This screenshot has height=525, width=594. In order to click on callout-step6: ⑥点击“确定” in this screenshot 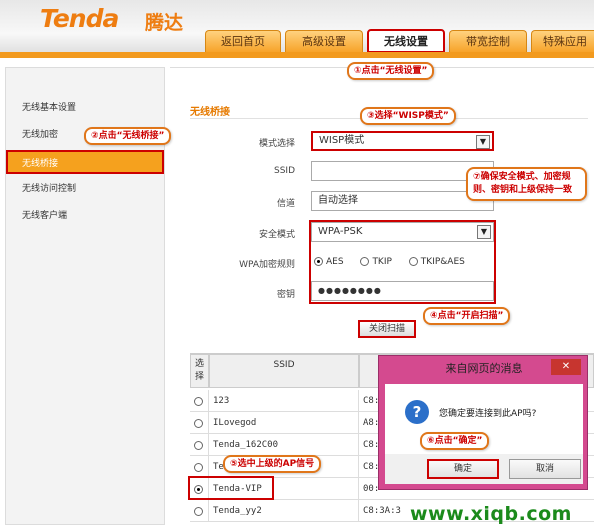, I will do `click(455, 441)`.